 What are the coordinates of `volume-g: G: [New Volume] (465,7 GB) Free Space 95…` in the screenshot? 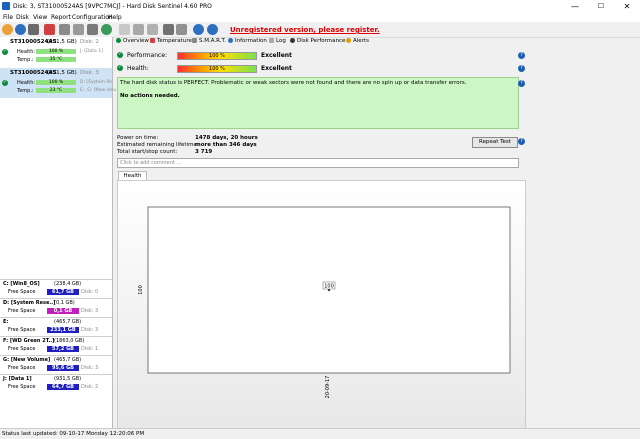 It's located at (56, 365).